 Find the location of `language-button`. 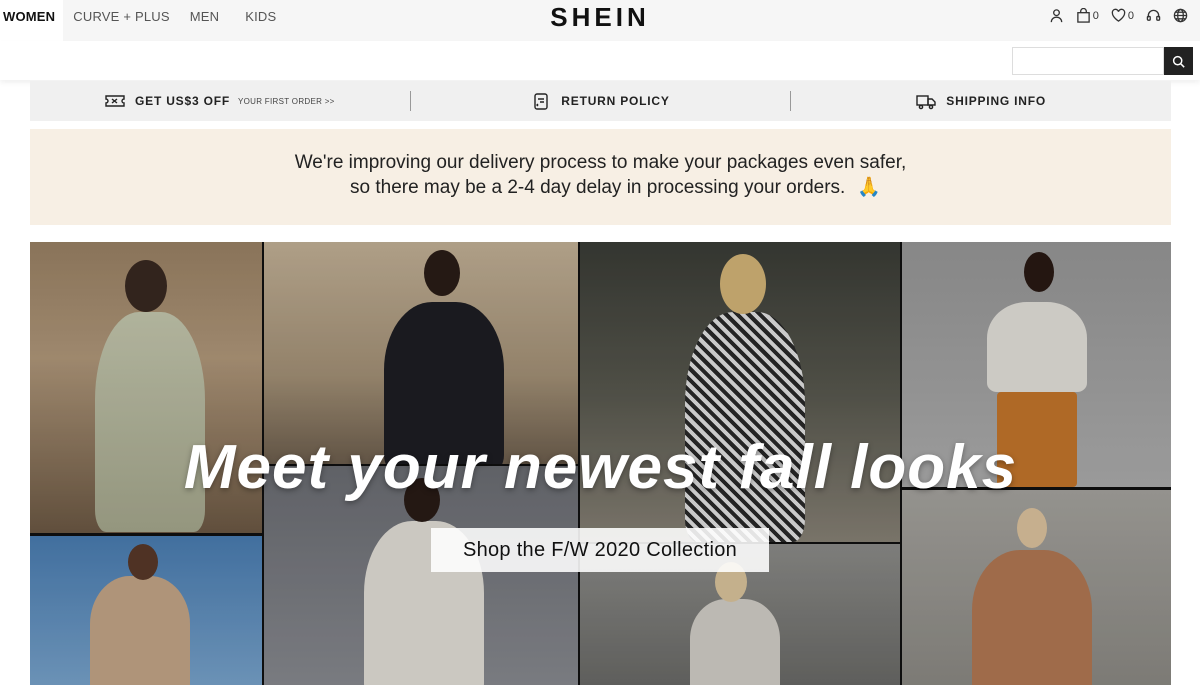

language-button is located at coordinates (1180, 15).